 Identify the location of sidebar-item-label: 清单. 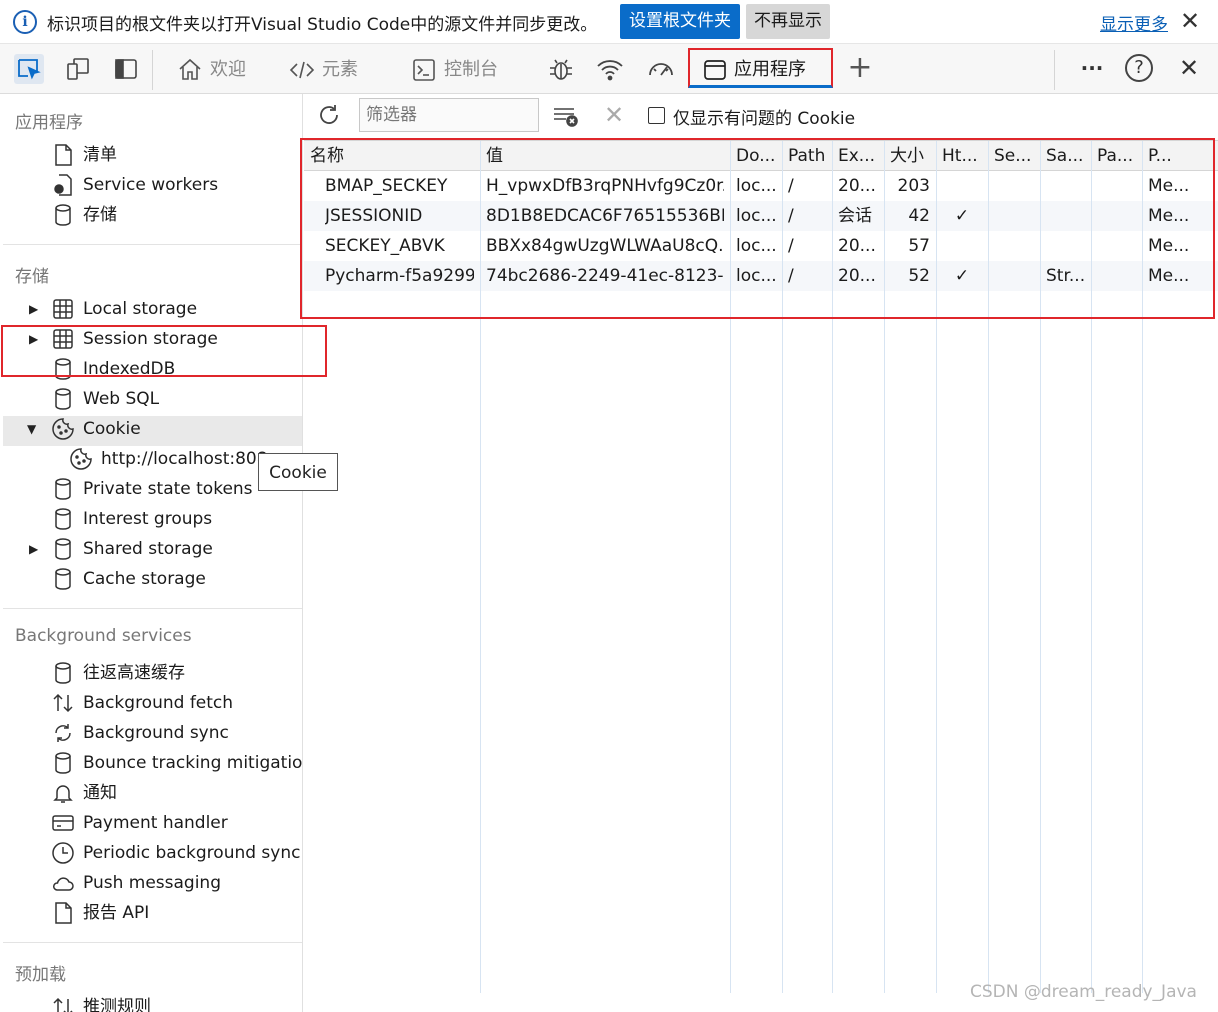
(100, 155).